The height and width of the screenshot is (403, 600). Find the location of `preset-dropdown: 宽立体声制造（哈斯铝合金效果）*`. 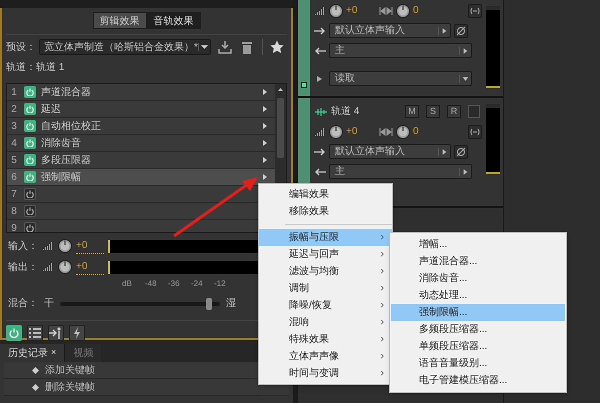

preset-dropdown: 宽立体声制造（哈斯铝合金效果）* is located at coordinates (125, 47).